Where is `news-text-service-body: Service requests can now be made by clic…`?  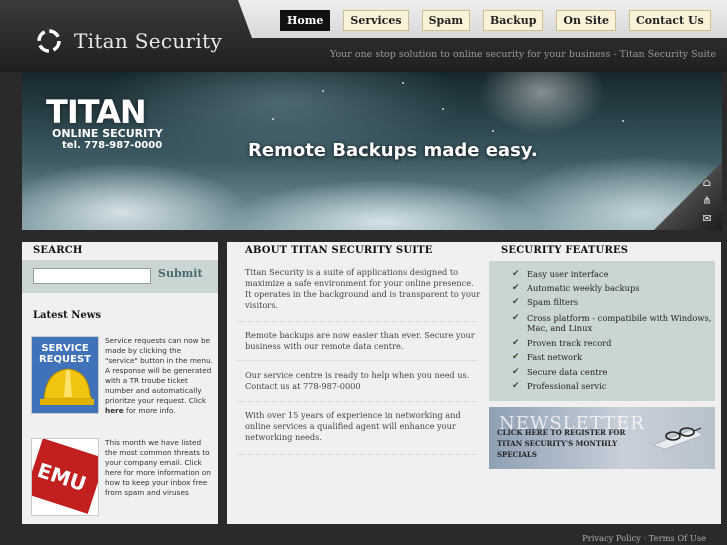 news-text-service-body: Service requests can now be made by clic… is located at coordinates (159, 370).